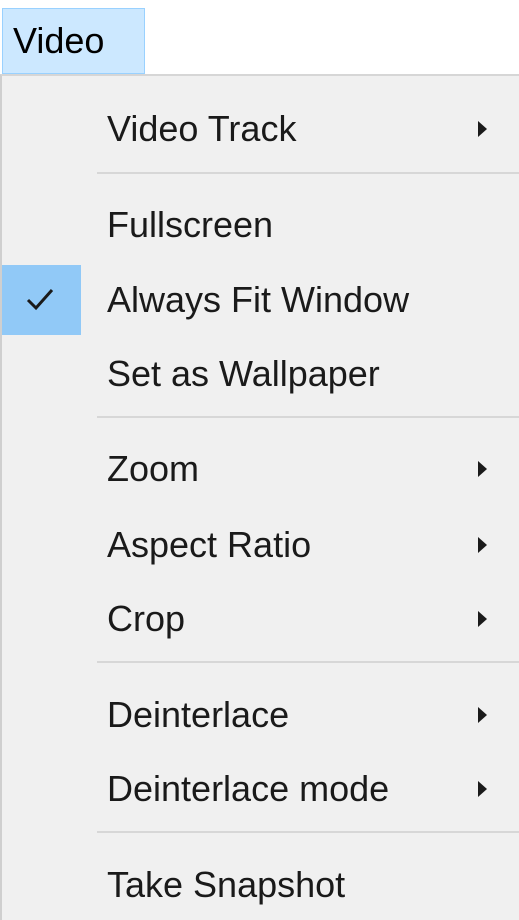 This screenshot has height=920, width=519. I want to click on menu-item-label: Always Fit Window, so click(258, 299).